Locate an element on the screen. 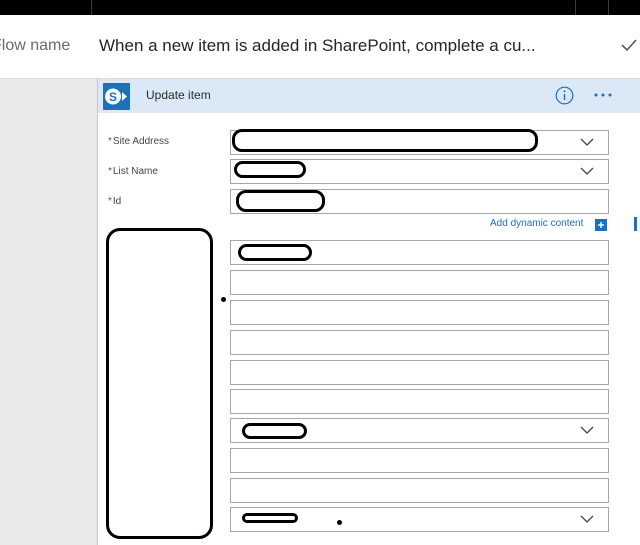 The height and width of the screenshot is (545, 640). redacted-labels is located at coordinates (159, 383).